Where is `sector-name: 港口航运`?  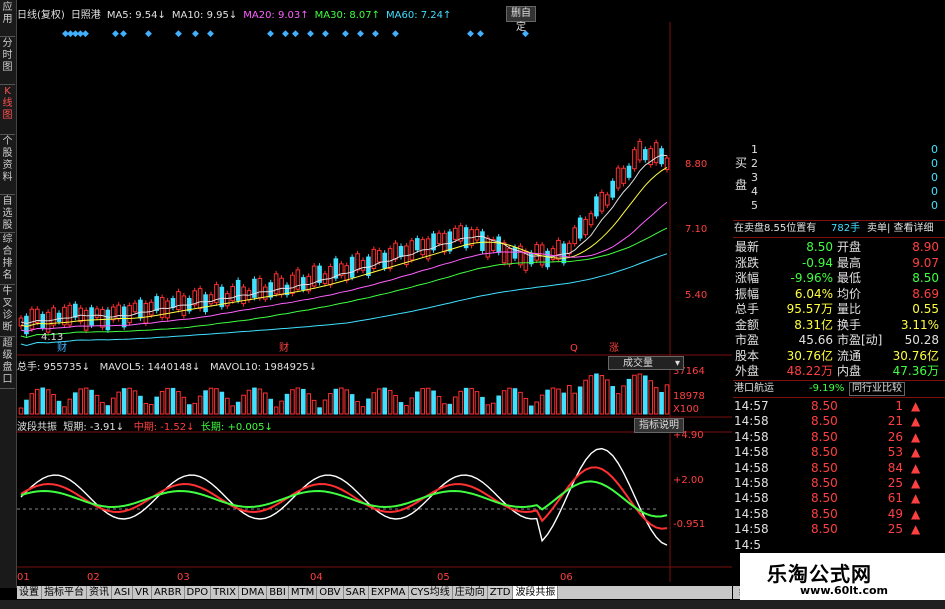
sector-name: 港口航运 is located at coordinates (754, 388).